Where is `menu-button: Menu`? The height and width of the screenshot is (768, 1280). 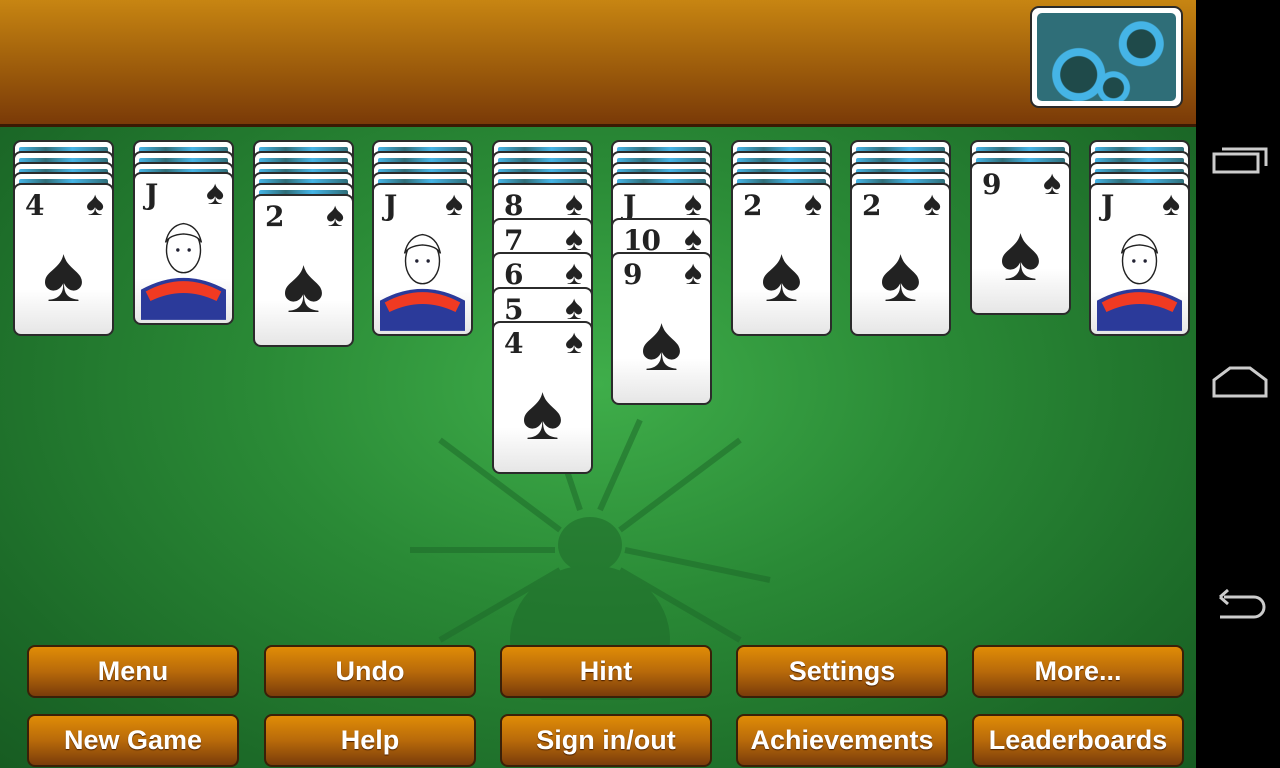
menu-button: Menu is located at coordinates (133, 671).